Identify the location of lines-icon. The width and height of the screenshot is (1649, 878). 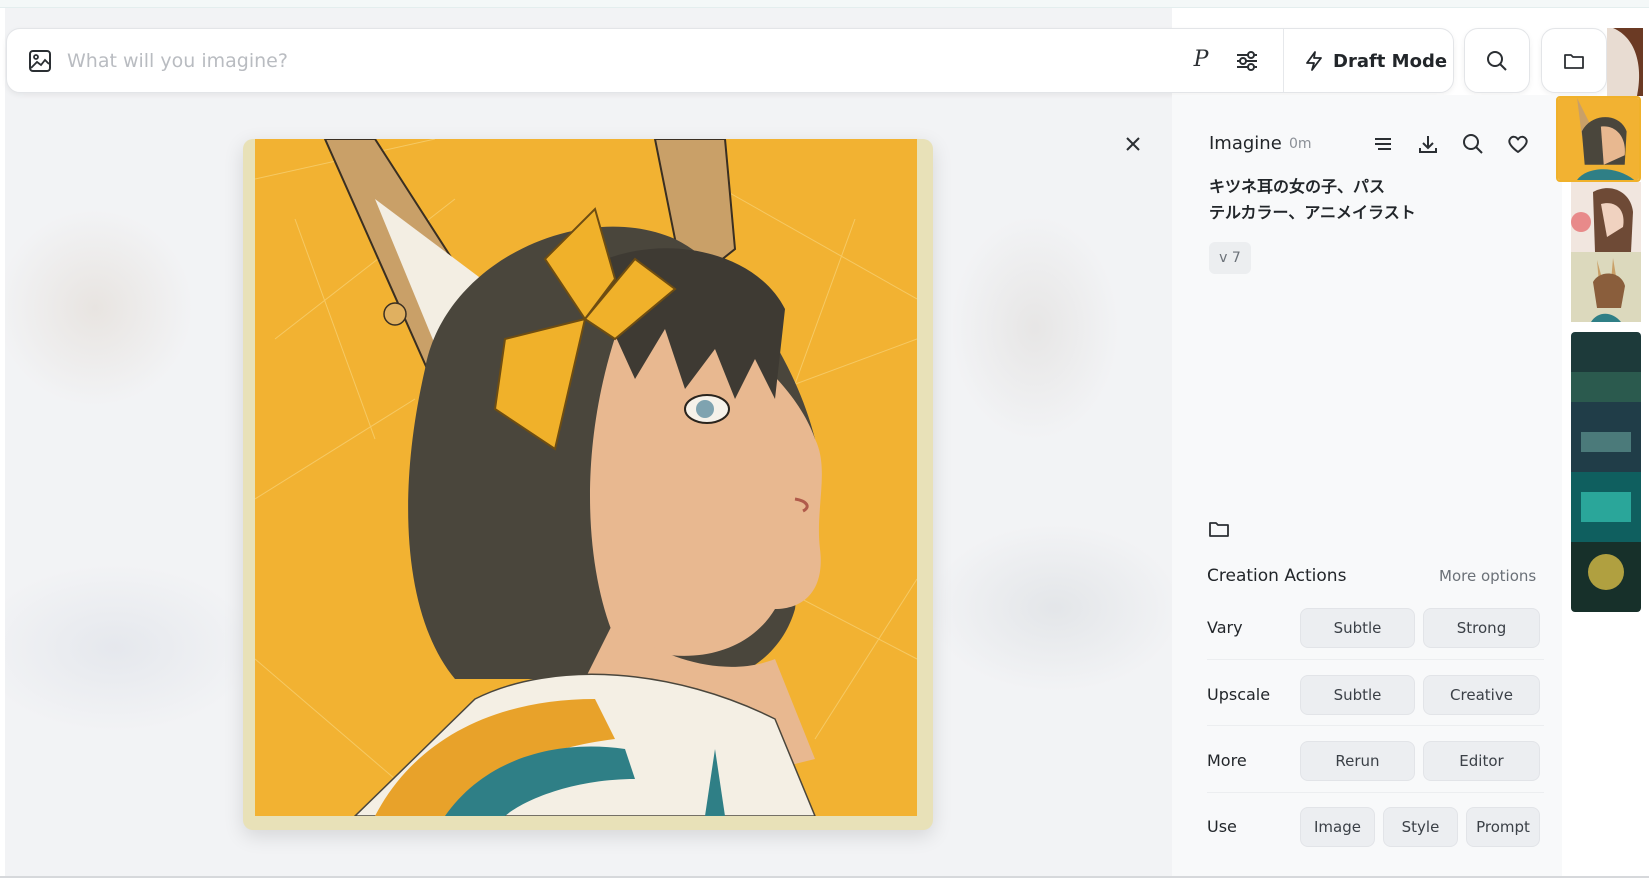
(1383, 144).